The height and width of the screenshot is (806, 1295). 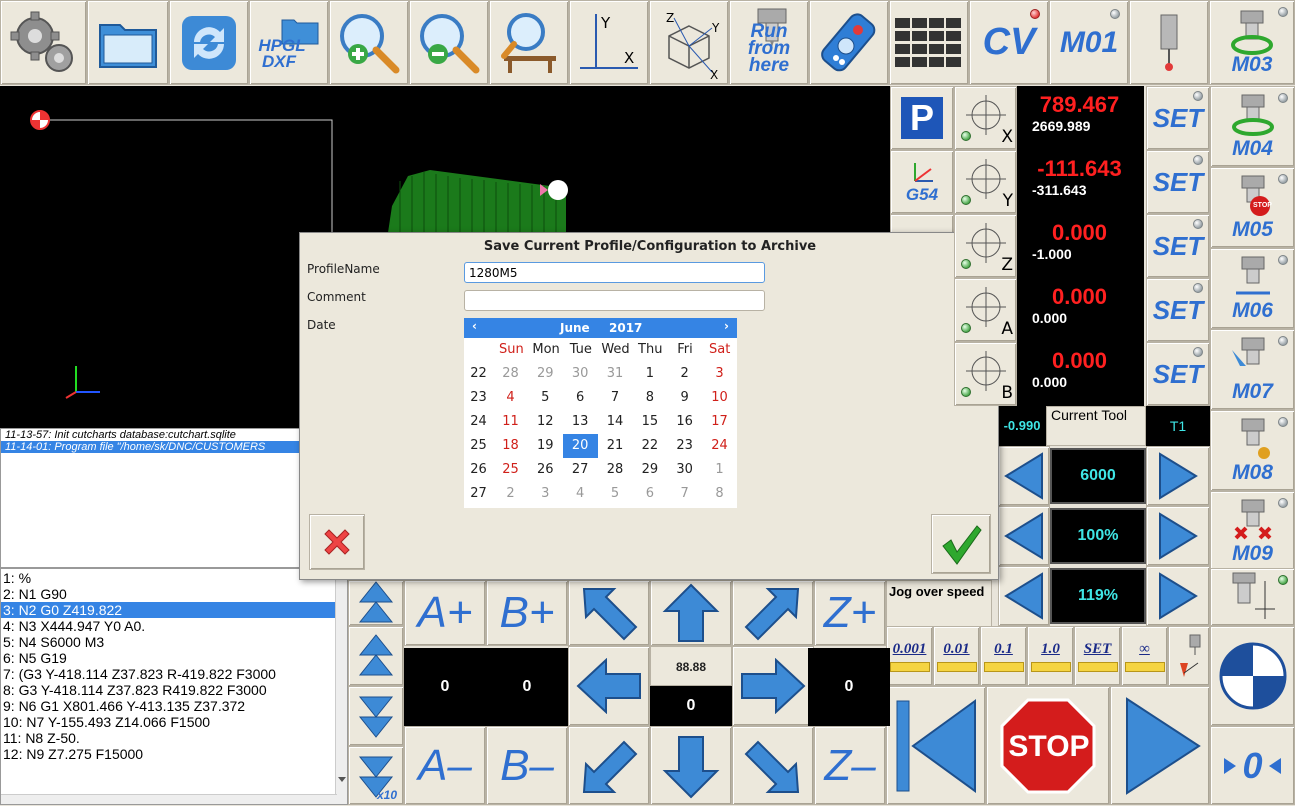 I want to click on jog-xminus-yplus-button, so click(x=609, y=613).